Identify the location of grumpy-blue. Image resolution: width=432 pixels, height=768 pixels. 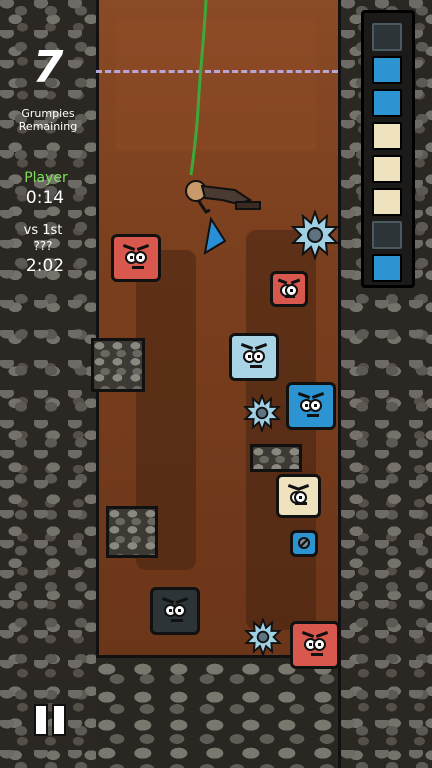
(311, 406).